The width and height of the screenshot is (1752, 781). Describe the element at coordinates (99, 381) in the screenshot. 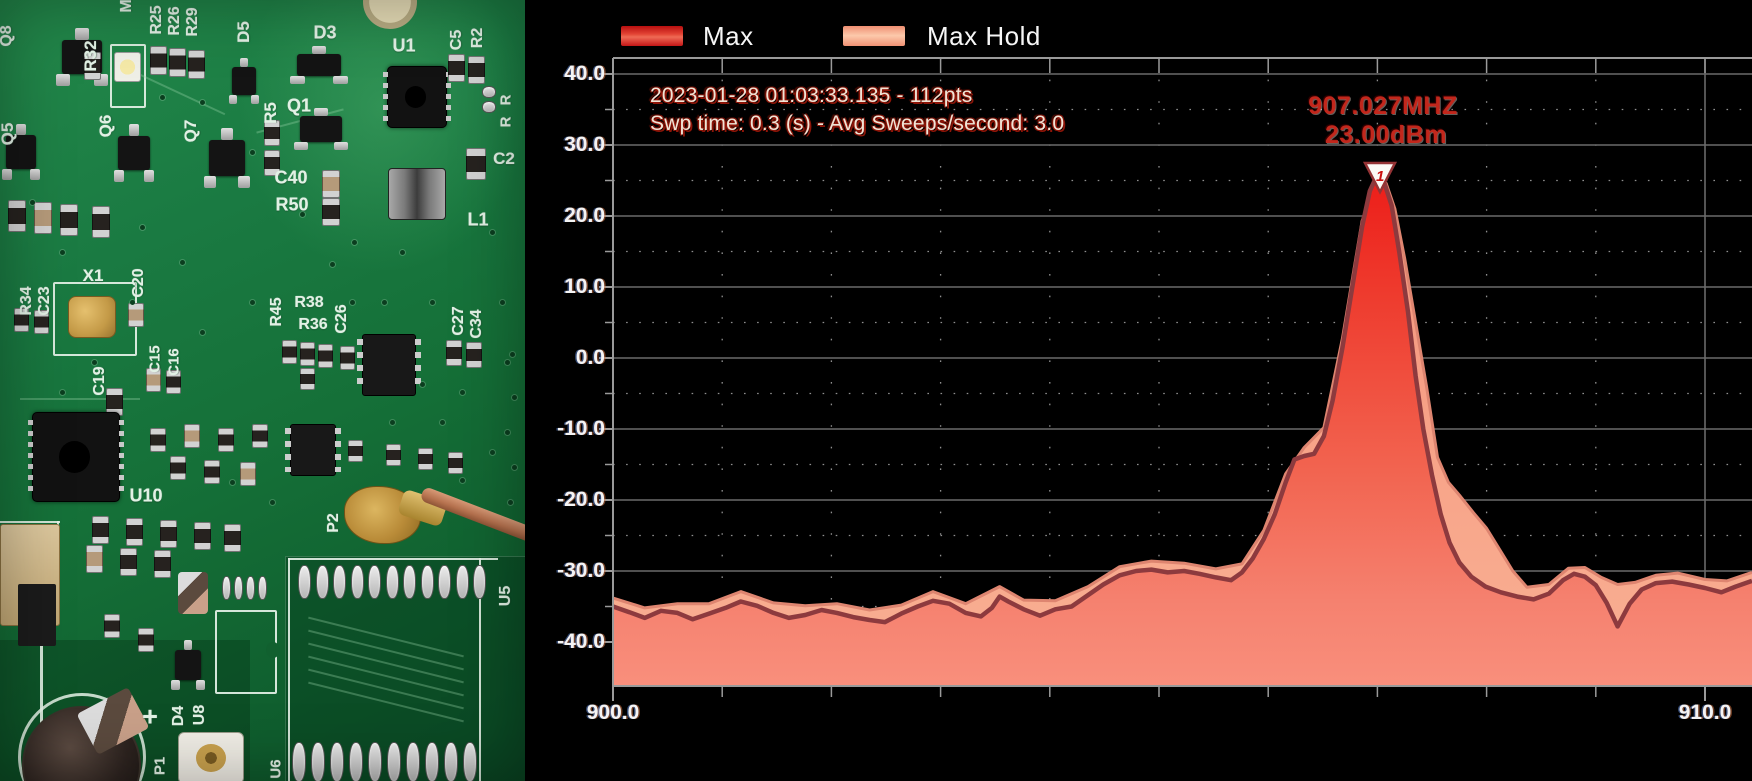

I see `silkscreen-label-c19: C19` at that location.